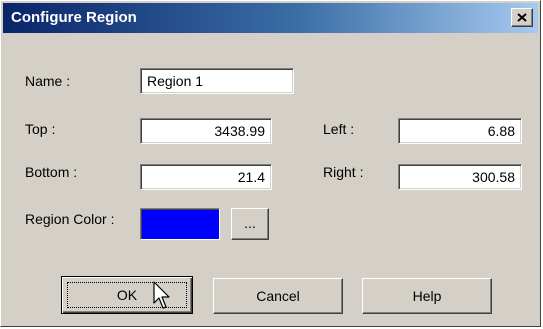 The width and height of the screenshot is (543, 329). What do you see at coordinates (206, 131) in the screenshot?
I see `top-field: 3438.99` at bounding box center [206, 131].